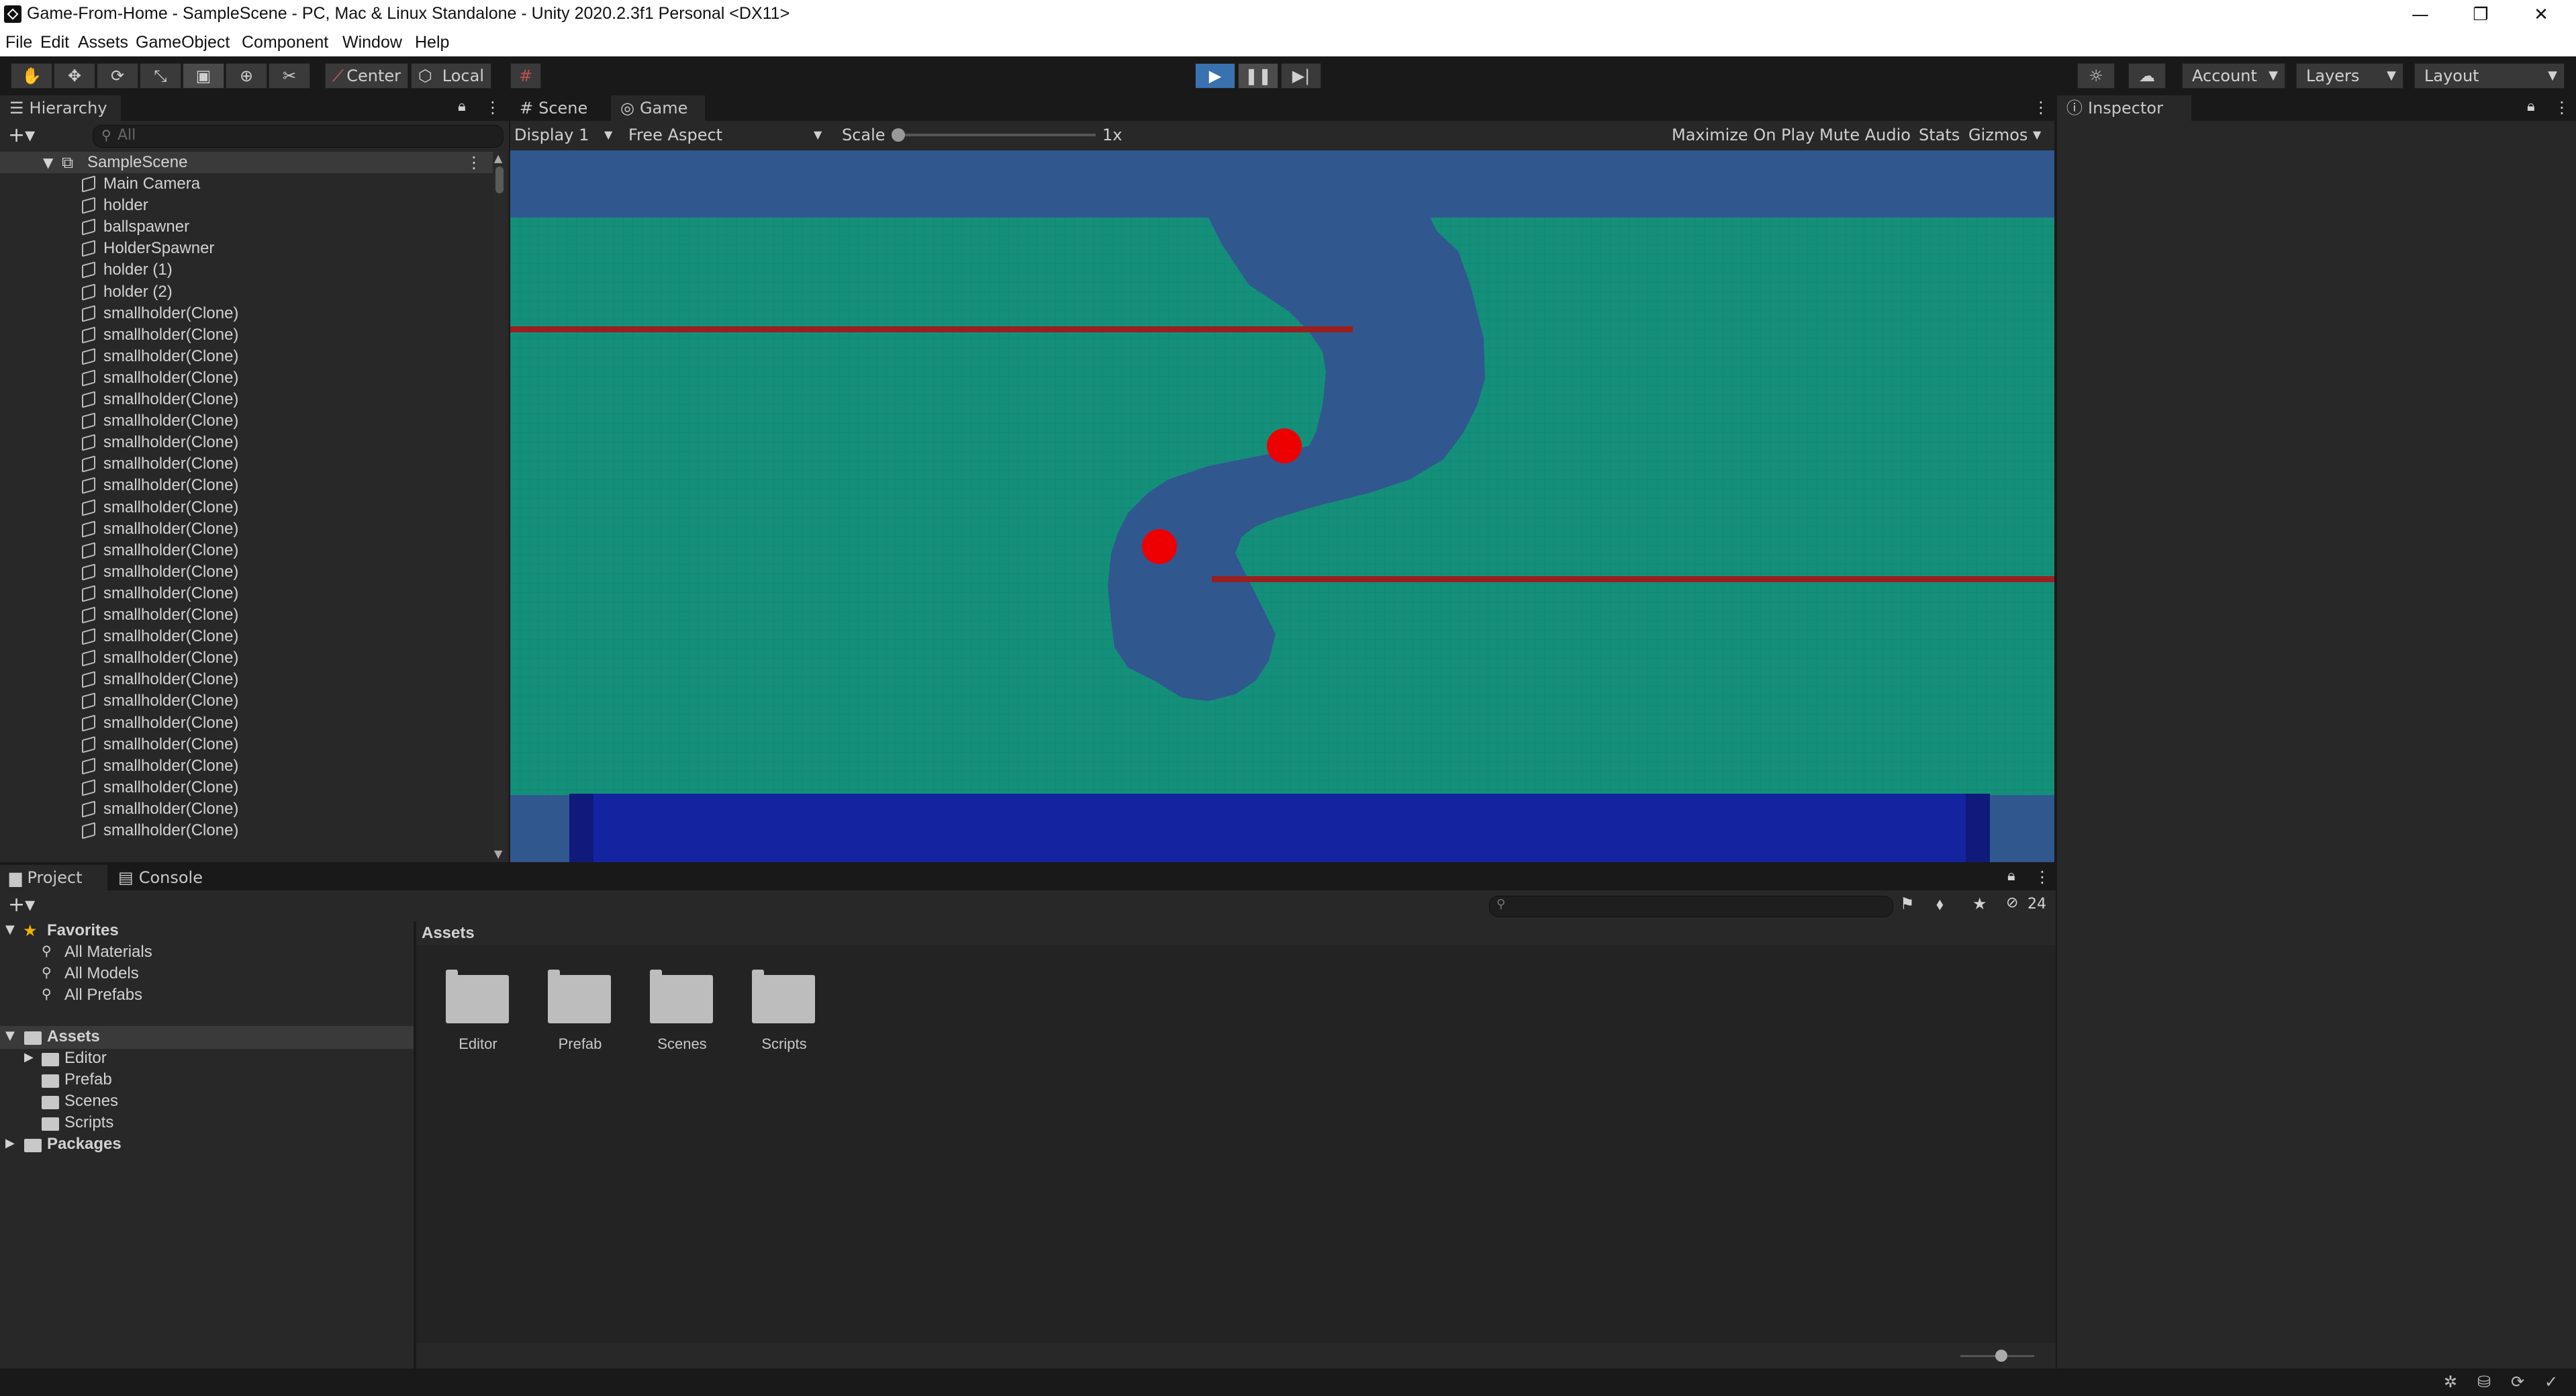  What do you see at coordinates (84, 1144) in the screenshot?
I see `packages-label: Packages` at bounding box center [84, 1144].